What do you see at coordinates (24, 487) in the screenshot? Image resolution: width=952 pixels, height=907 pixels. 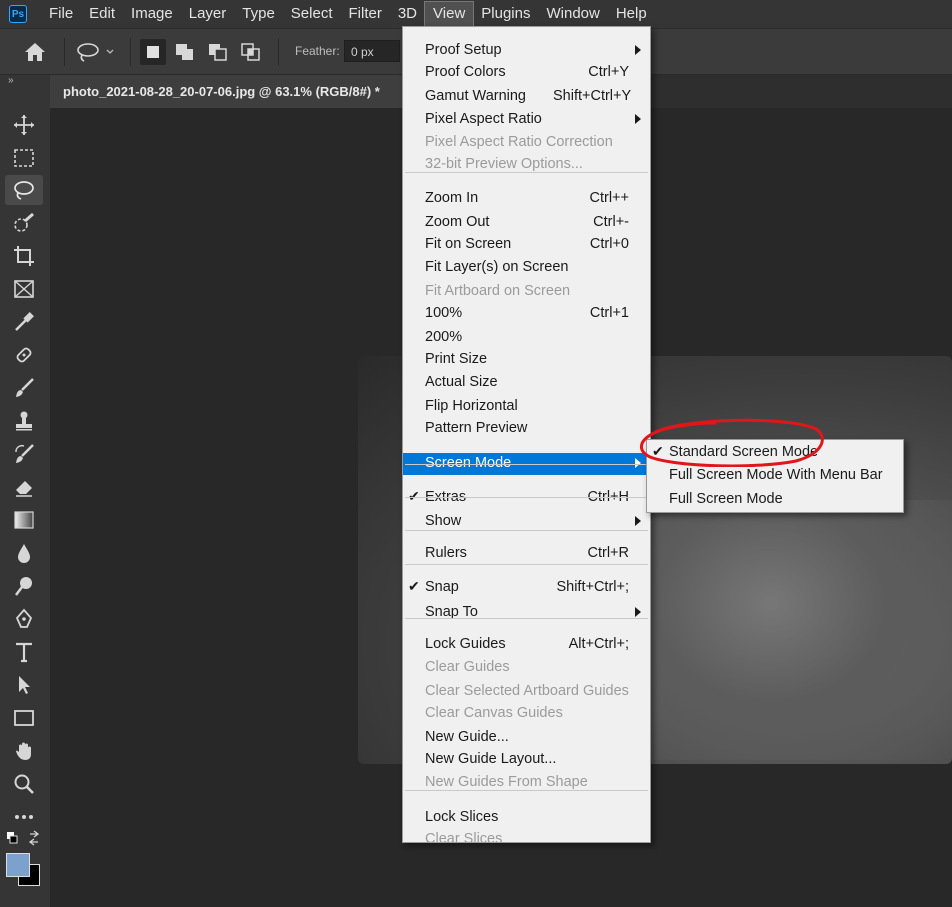 I see `eraser-tool-icon` at bounding box center [24, 487].